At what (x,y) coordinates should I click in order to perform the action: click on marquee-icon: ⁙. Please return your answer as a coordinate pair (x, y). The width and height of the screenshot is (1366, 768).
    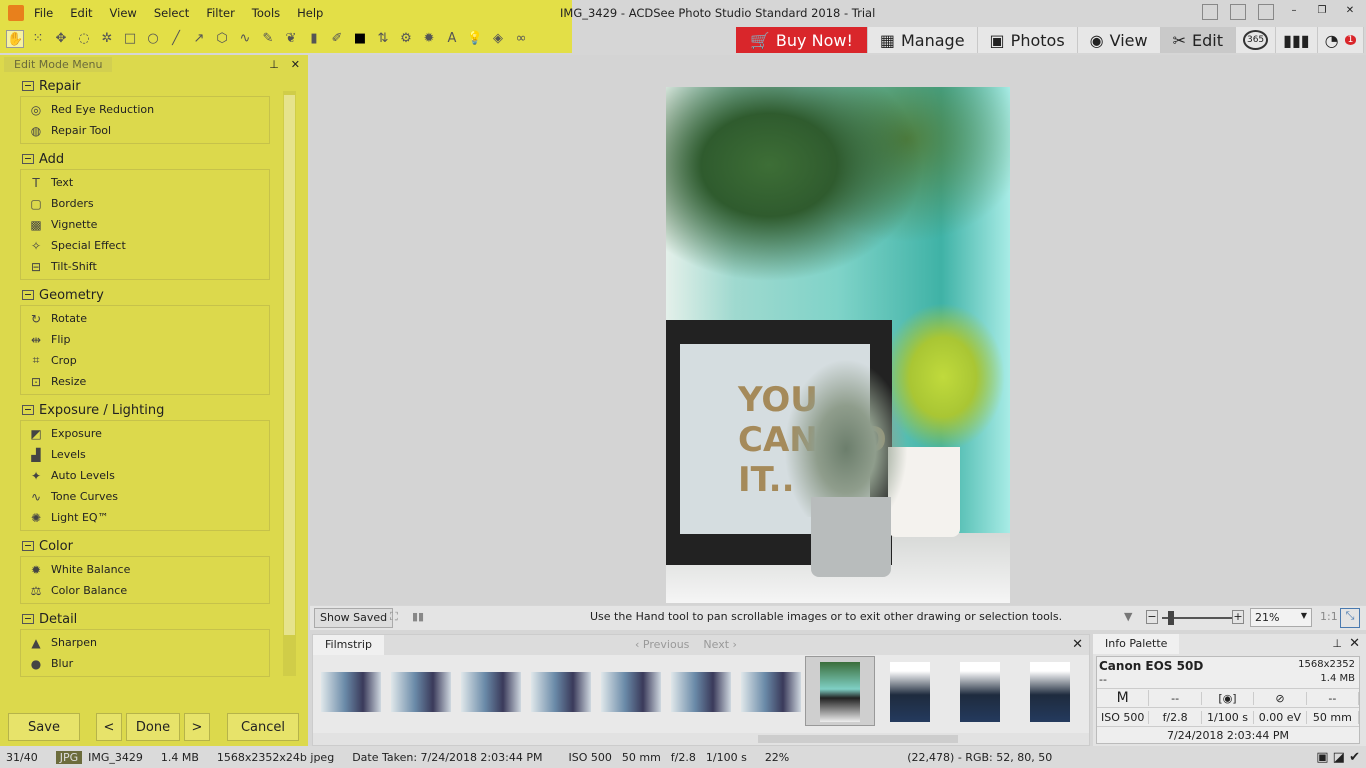
    Looking at the image, I should click on (38, 39).